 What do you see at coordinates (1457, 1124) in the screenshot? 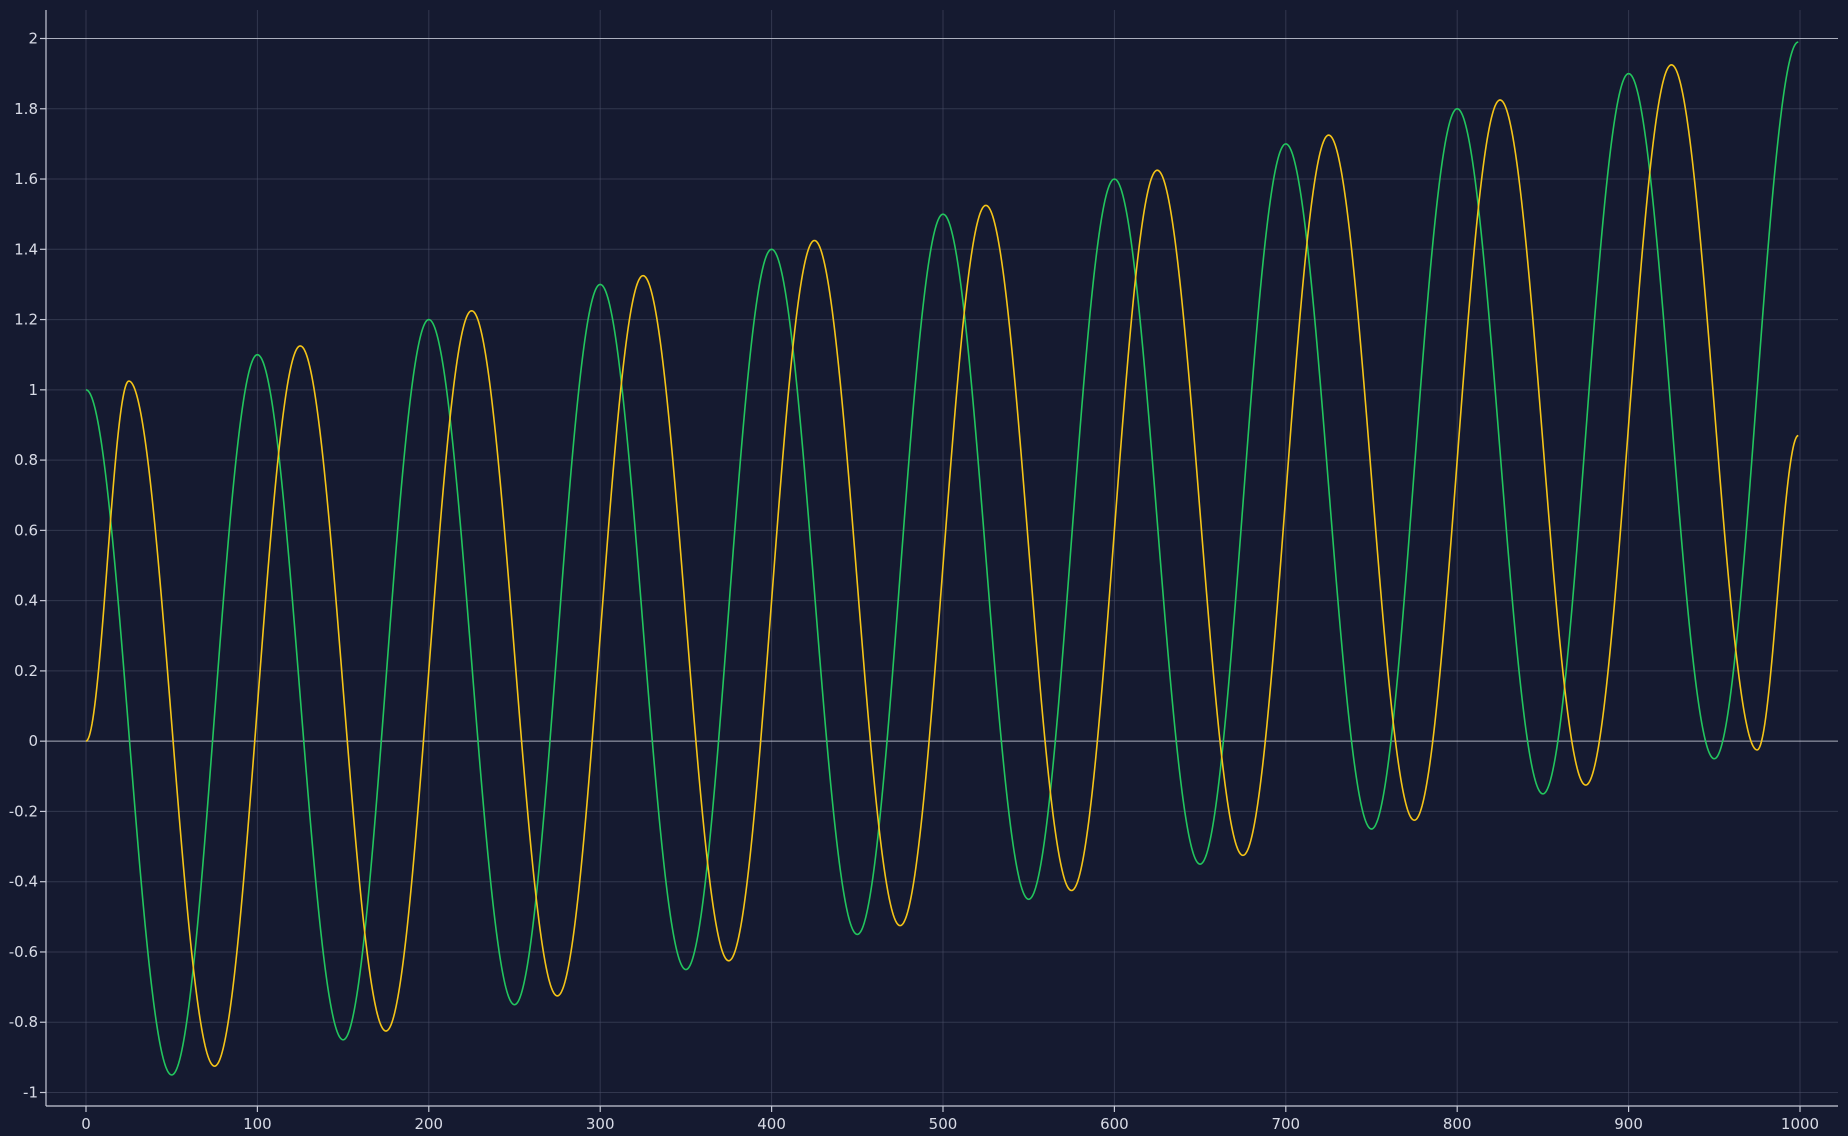
I see `x-tick-label-800: 800` at bounding box center [1457, 1124].